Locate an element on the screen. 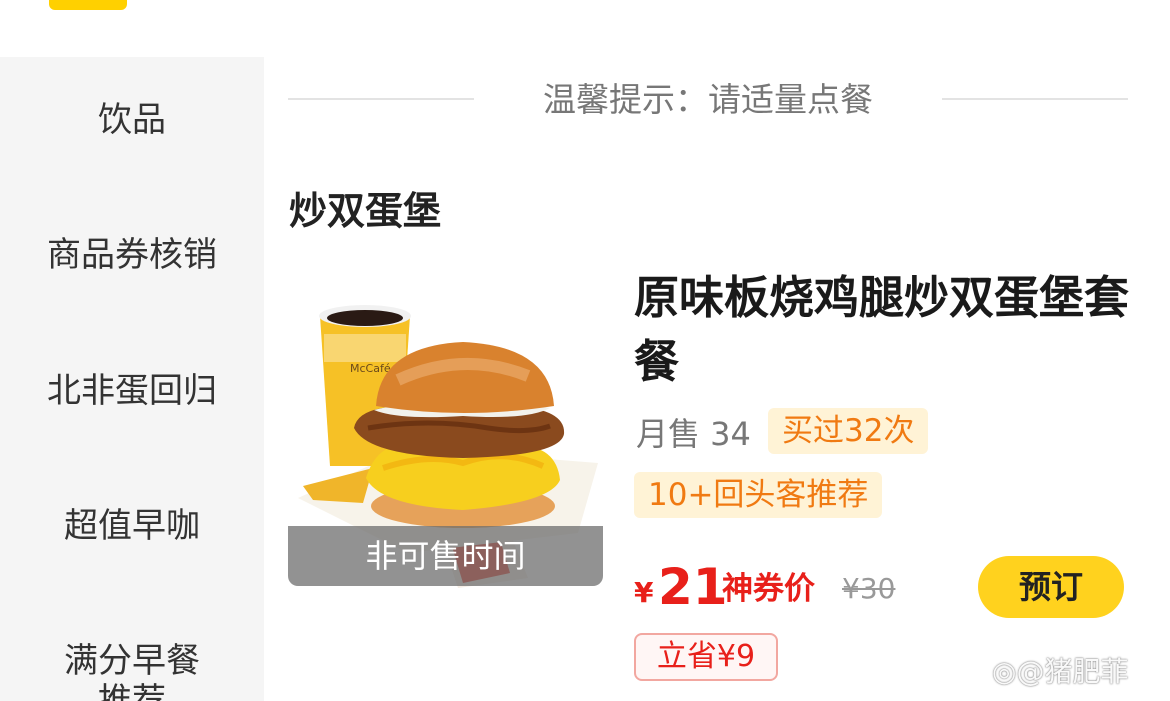 This screenshot has height=701, width=1170. notice-divider-left is located at coordinates (381, 99).